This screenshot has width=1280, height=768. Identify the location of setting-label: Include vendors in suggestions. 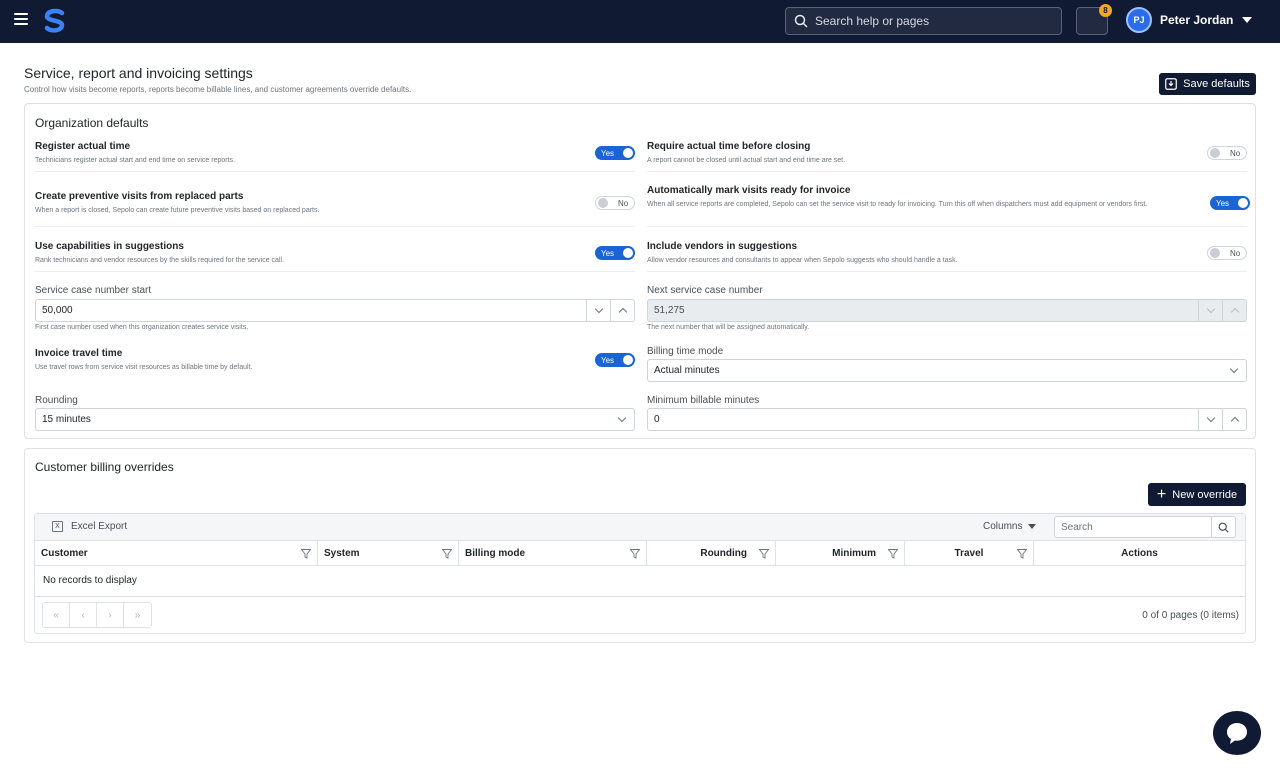
(722, 246).